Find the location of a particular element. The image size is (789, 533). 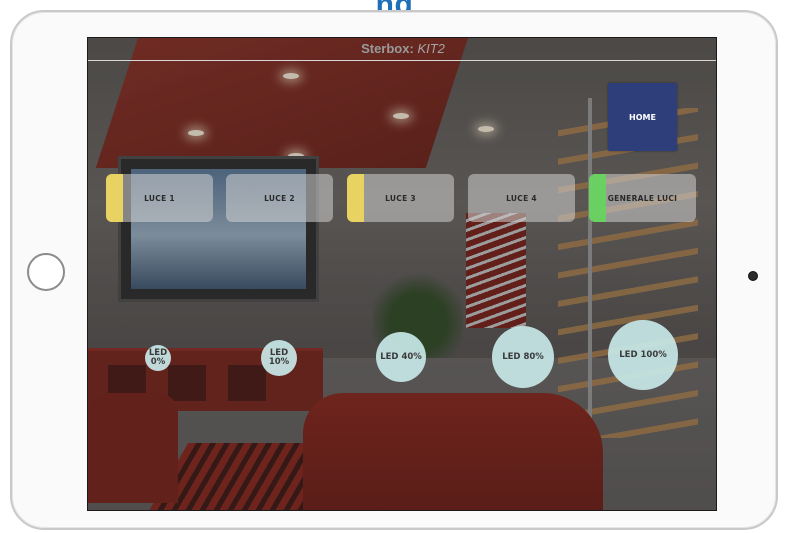

light-button-label: LUCE 1 is located at coordinates (159, 198).